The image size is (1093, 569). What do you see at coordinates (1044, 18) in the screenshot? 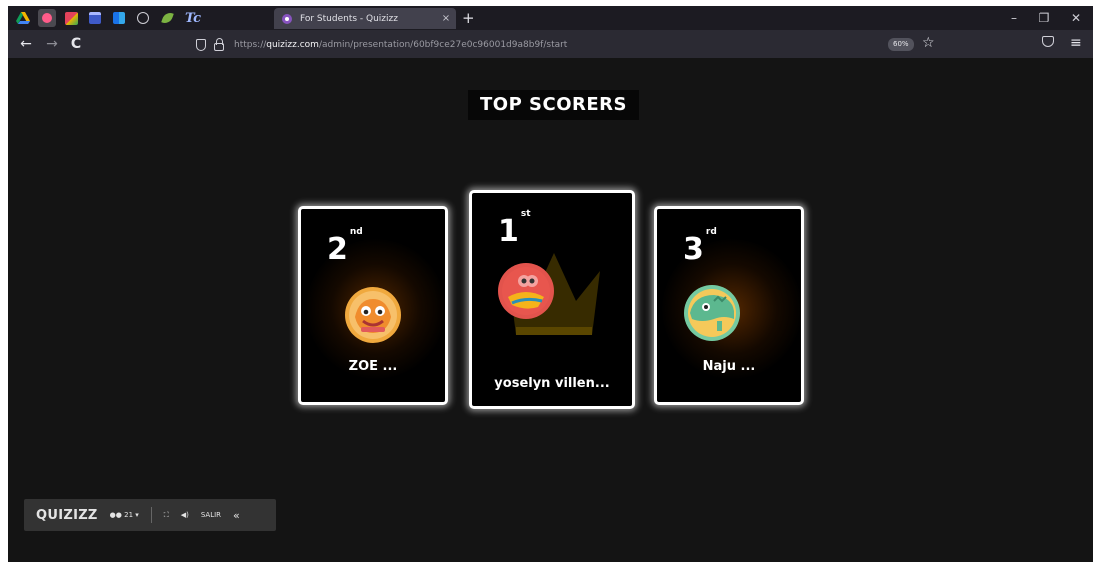
I see `restore-button: ❐` at bounding box center [1044, 18].